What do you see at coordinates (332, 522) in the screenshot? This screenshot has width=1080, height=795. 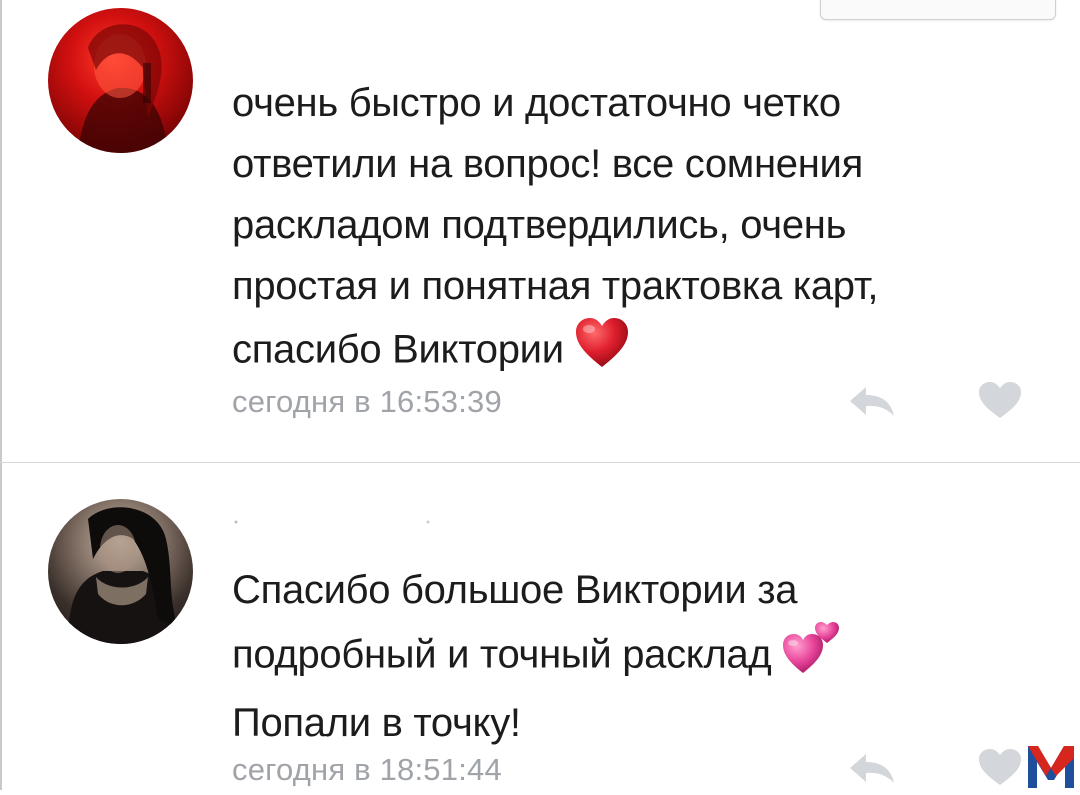 I see `faint-divider` at bounding box center [332, 522].